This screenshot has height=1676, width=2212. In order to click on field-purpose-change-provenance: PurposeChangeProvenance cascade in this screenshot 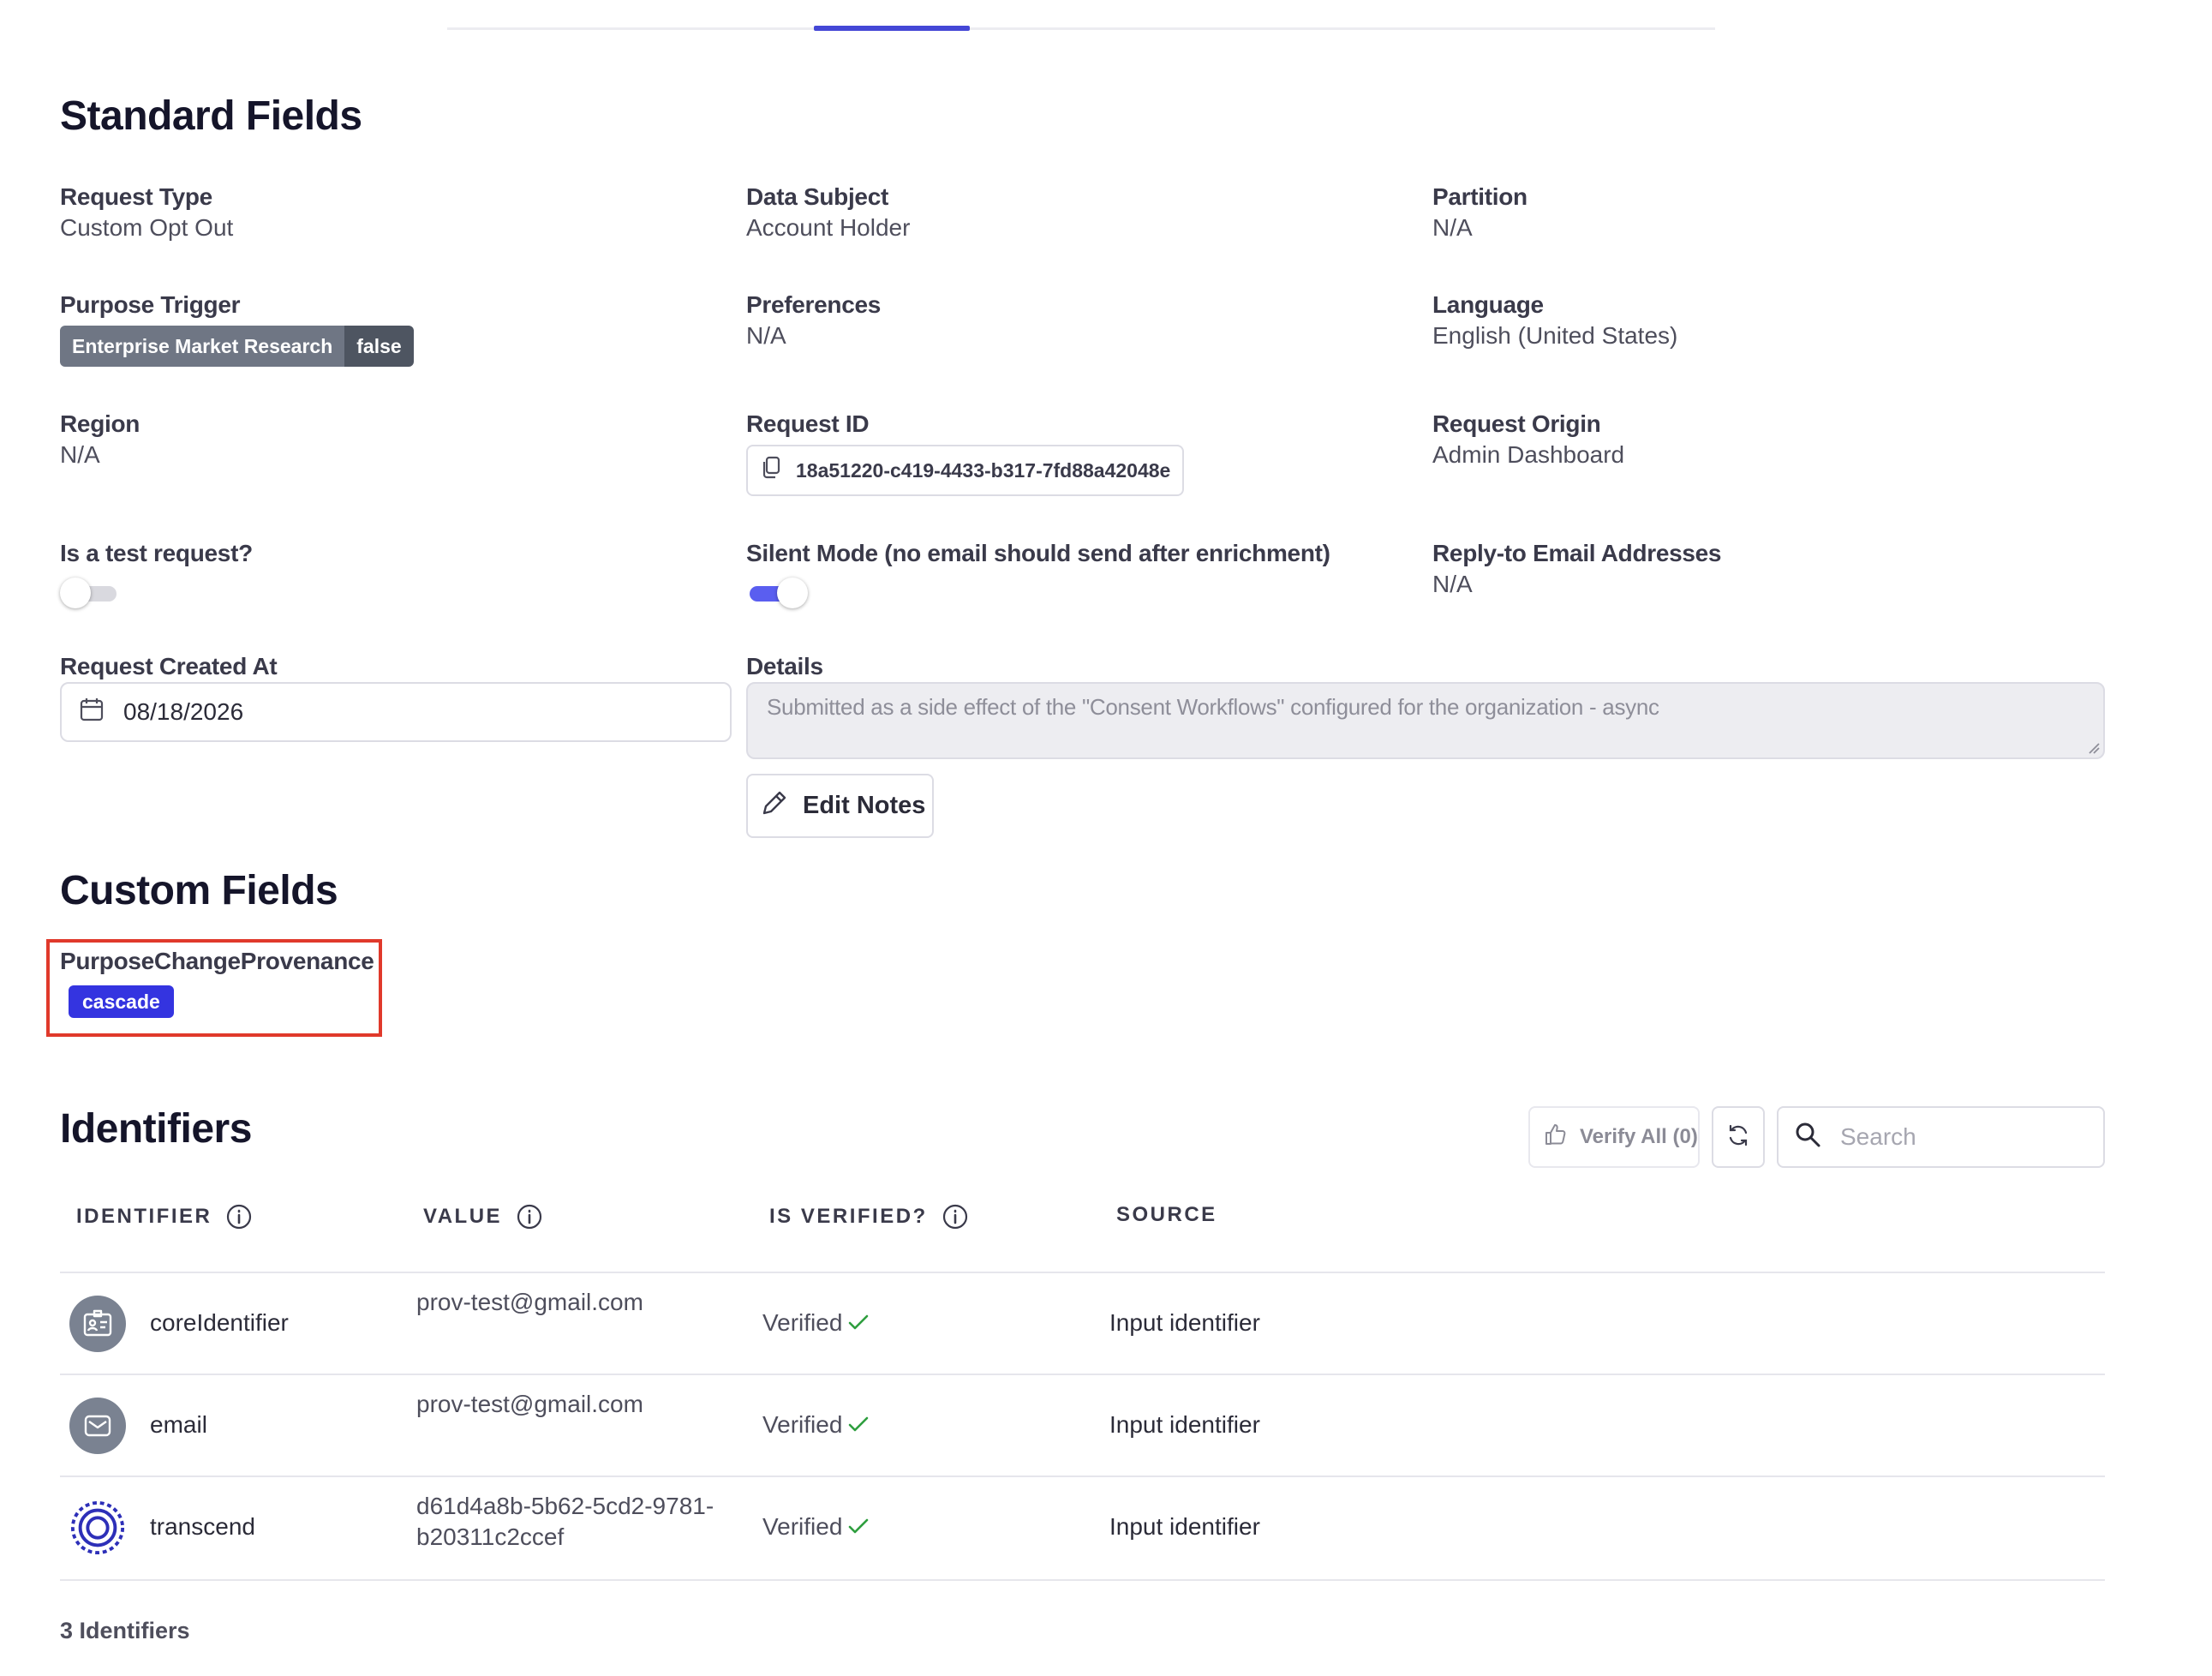, I will do `click(217, 983)`.